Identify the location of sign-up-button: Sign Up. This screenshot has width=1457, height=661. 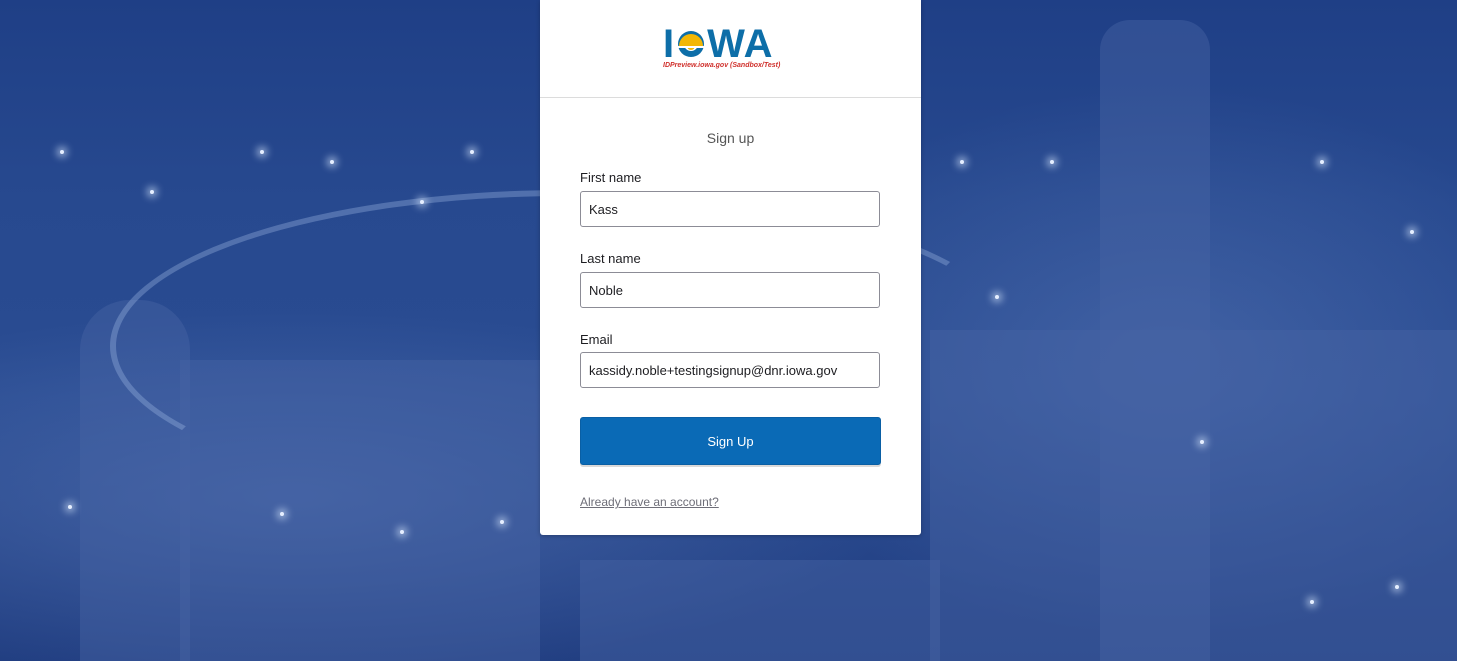
(730, 441).